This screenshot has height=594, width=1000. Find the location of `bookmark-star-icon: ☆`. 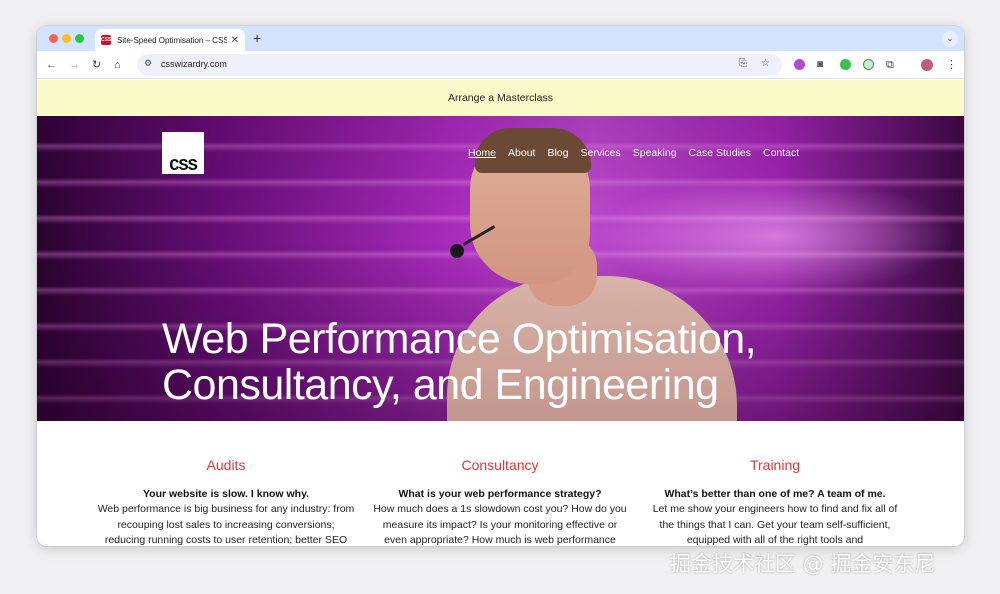

bookmark-star-icon: ☆ is located at coordinates (765, 63).